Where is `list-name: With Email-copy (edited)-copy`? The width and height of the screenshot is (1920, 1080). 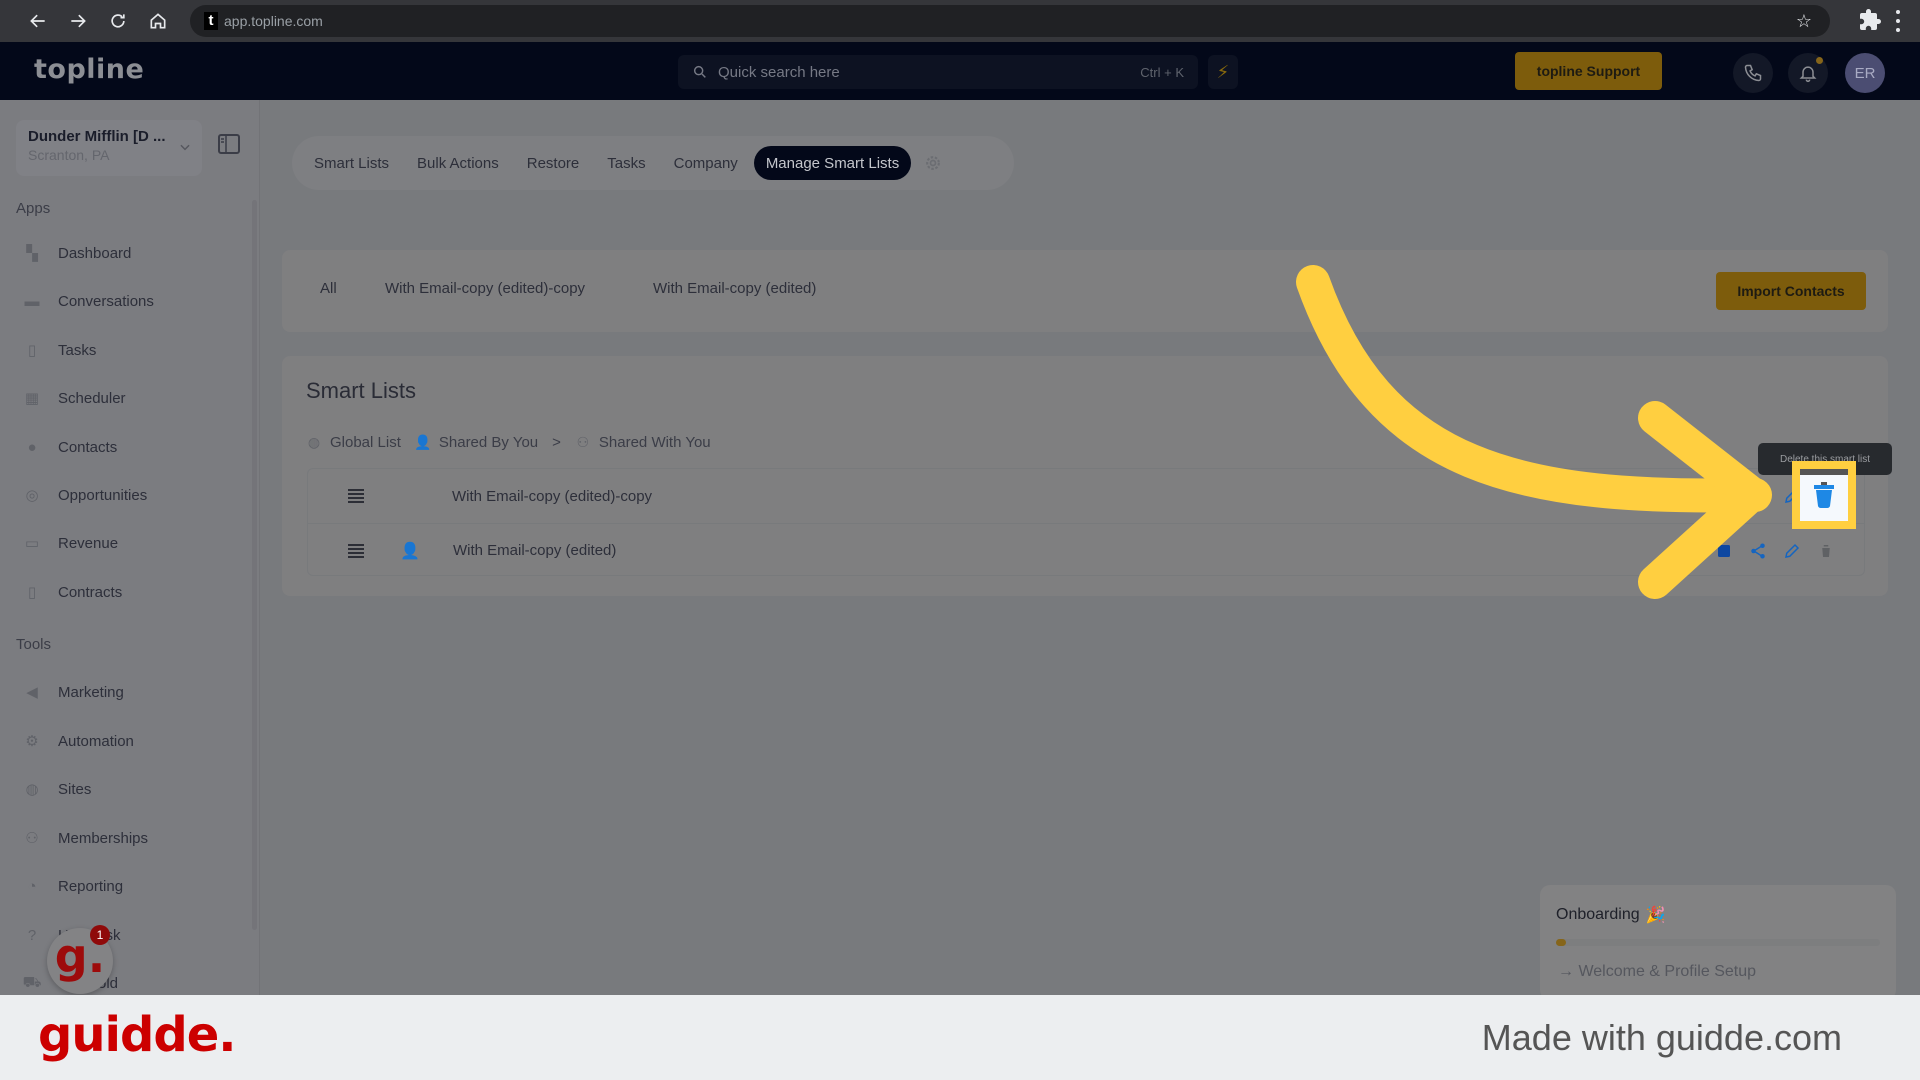 list-name: With Email-copy (edited)-copy is located at coordinates (552, 496).